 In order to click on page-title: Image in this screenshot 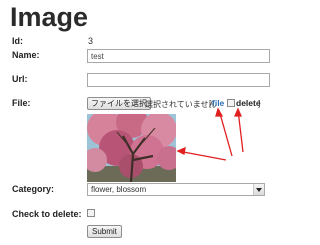, I will do `click(49, 17)`.